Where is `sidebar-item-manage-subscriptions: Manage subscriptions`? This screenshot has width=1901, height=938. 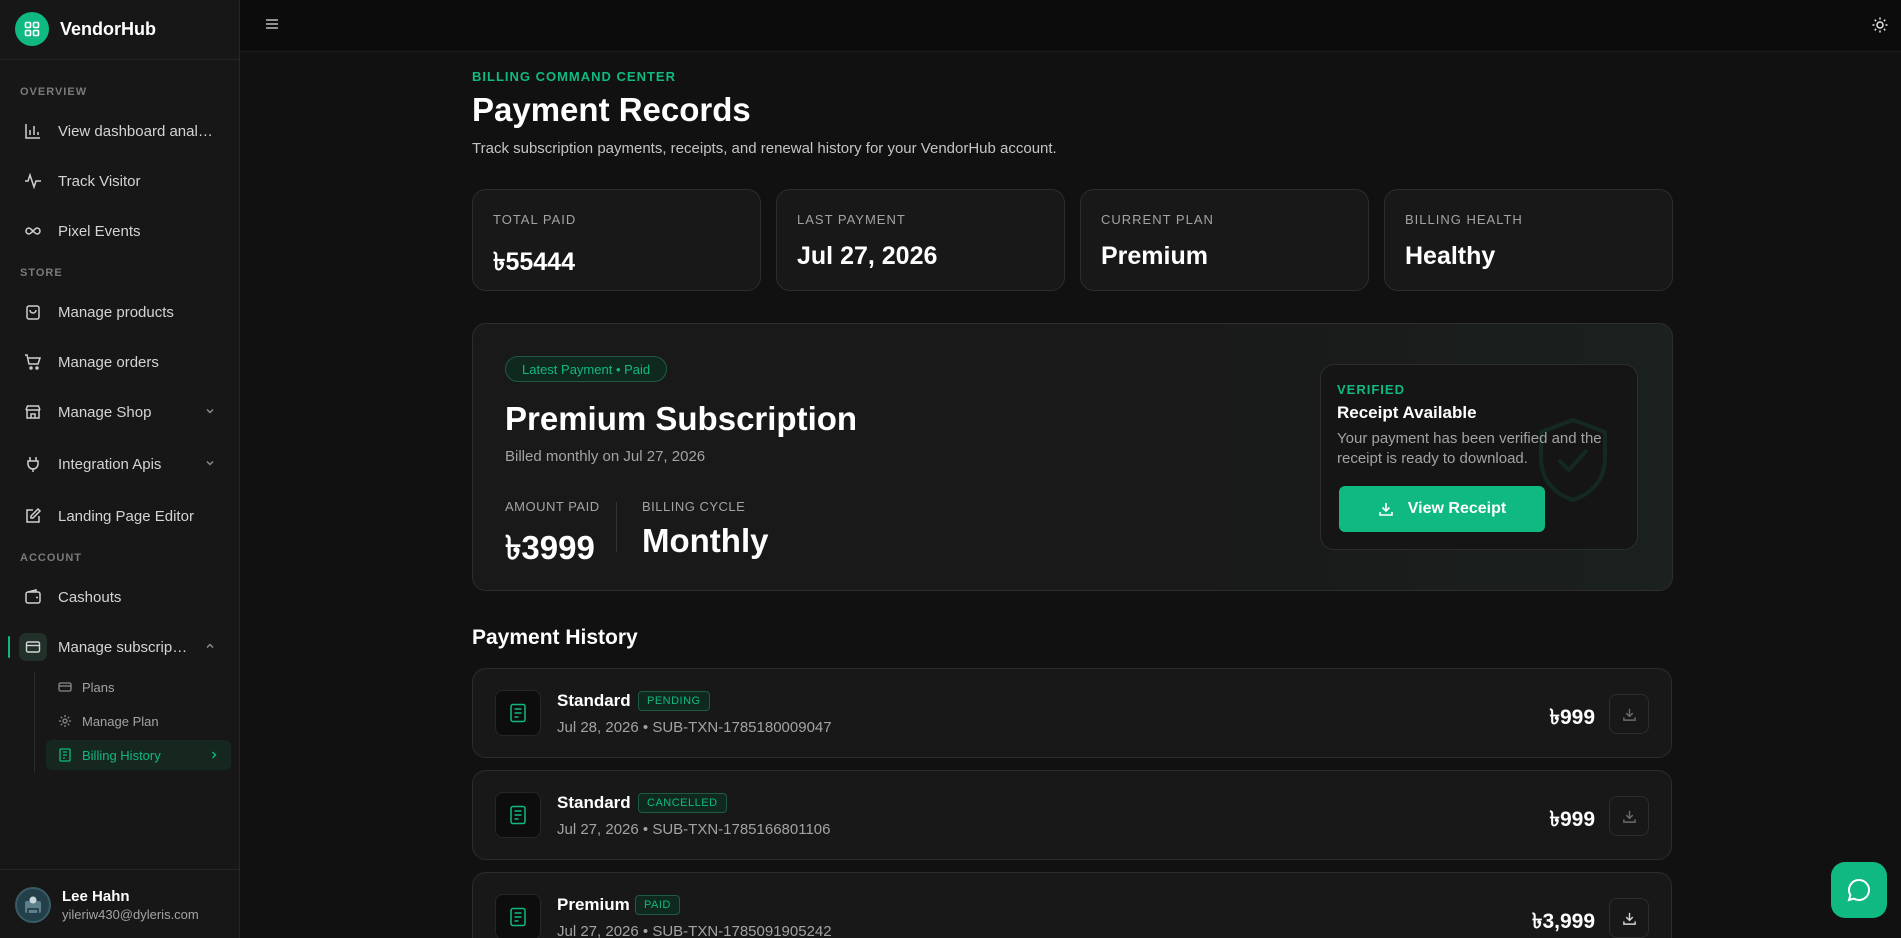 sidebar-item-manage-subscriptions: Manage subscriptions is located at coordinates (120, 647).